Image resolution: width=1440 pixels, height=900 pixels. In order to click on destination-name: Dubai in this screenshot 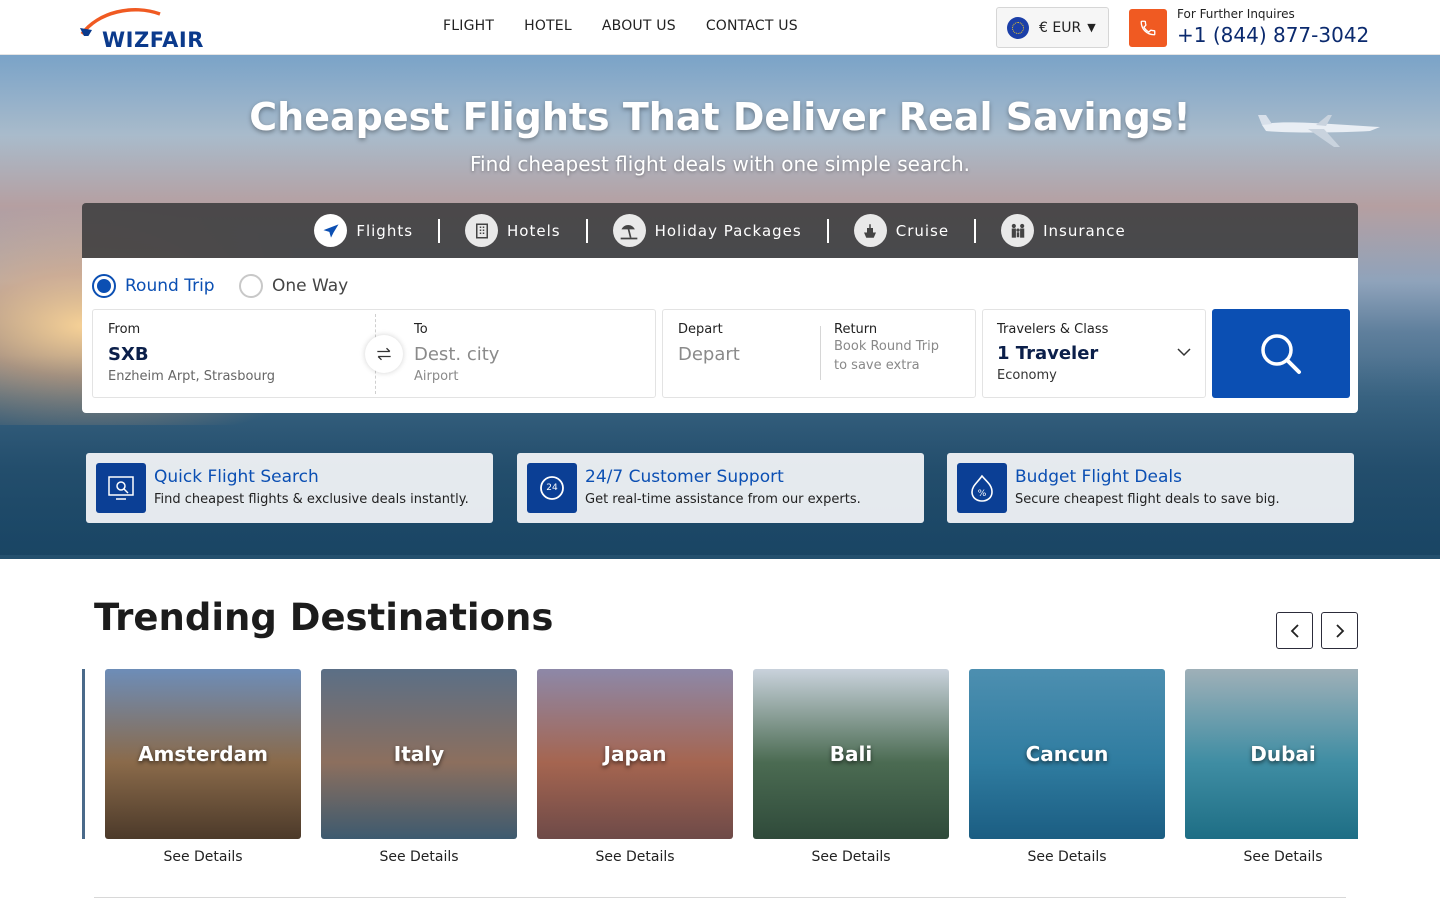, I will do `click(1283, 754)`.